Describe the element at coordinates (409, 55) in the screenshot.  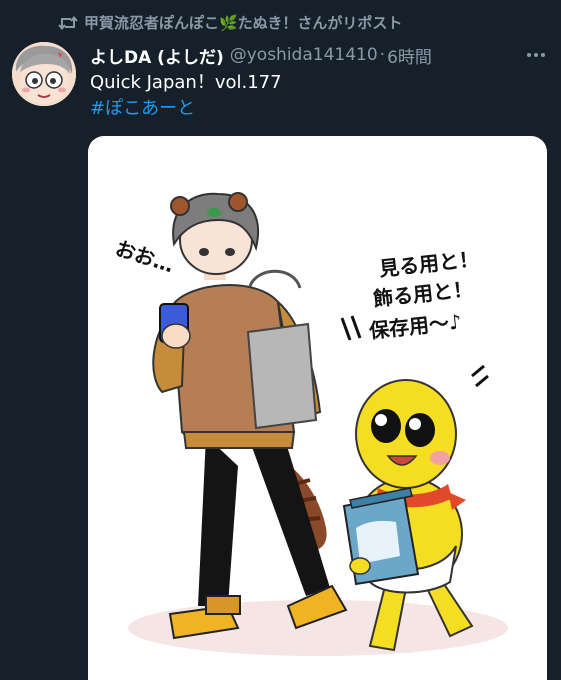
I see `tweet-timestamp: 6時間` at that location.